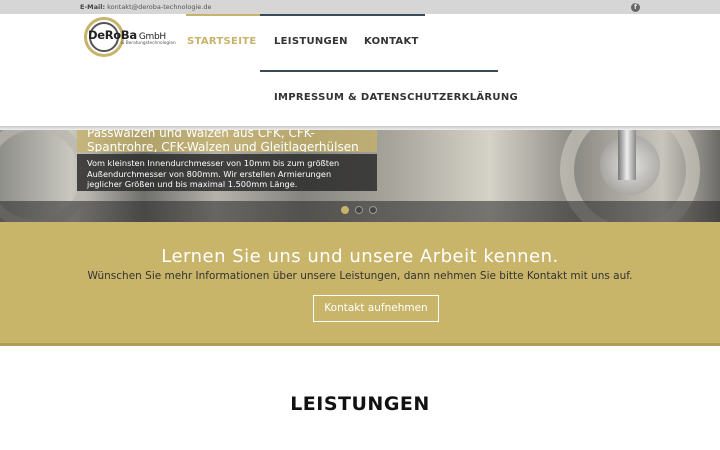 This screenshot has height=450, width=720. What do you see at coordinates (342, 15) in the screenshot?
I see `nav-divider-top` at bounding box center [342, 15].